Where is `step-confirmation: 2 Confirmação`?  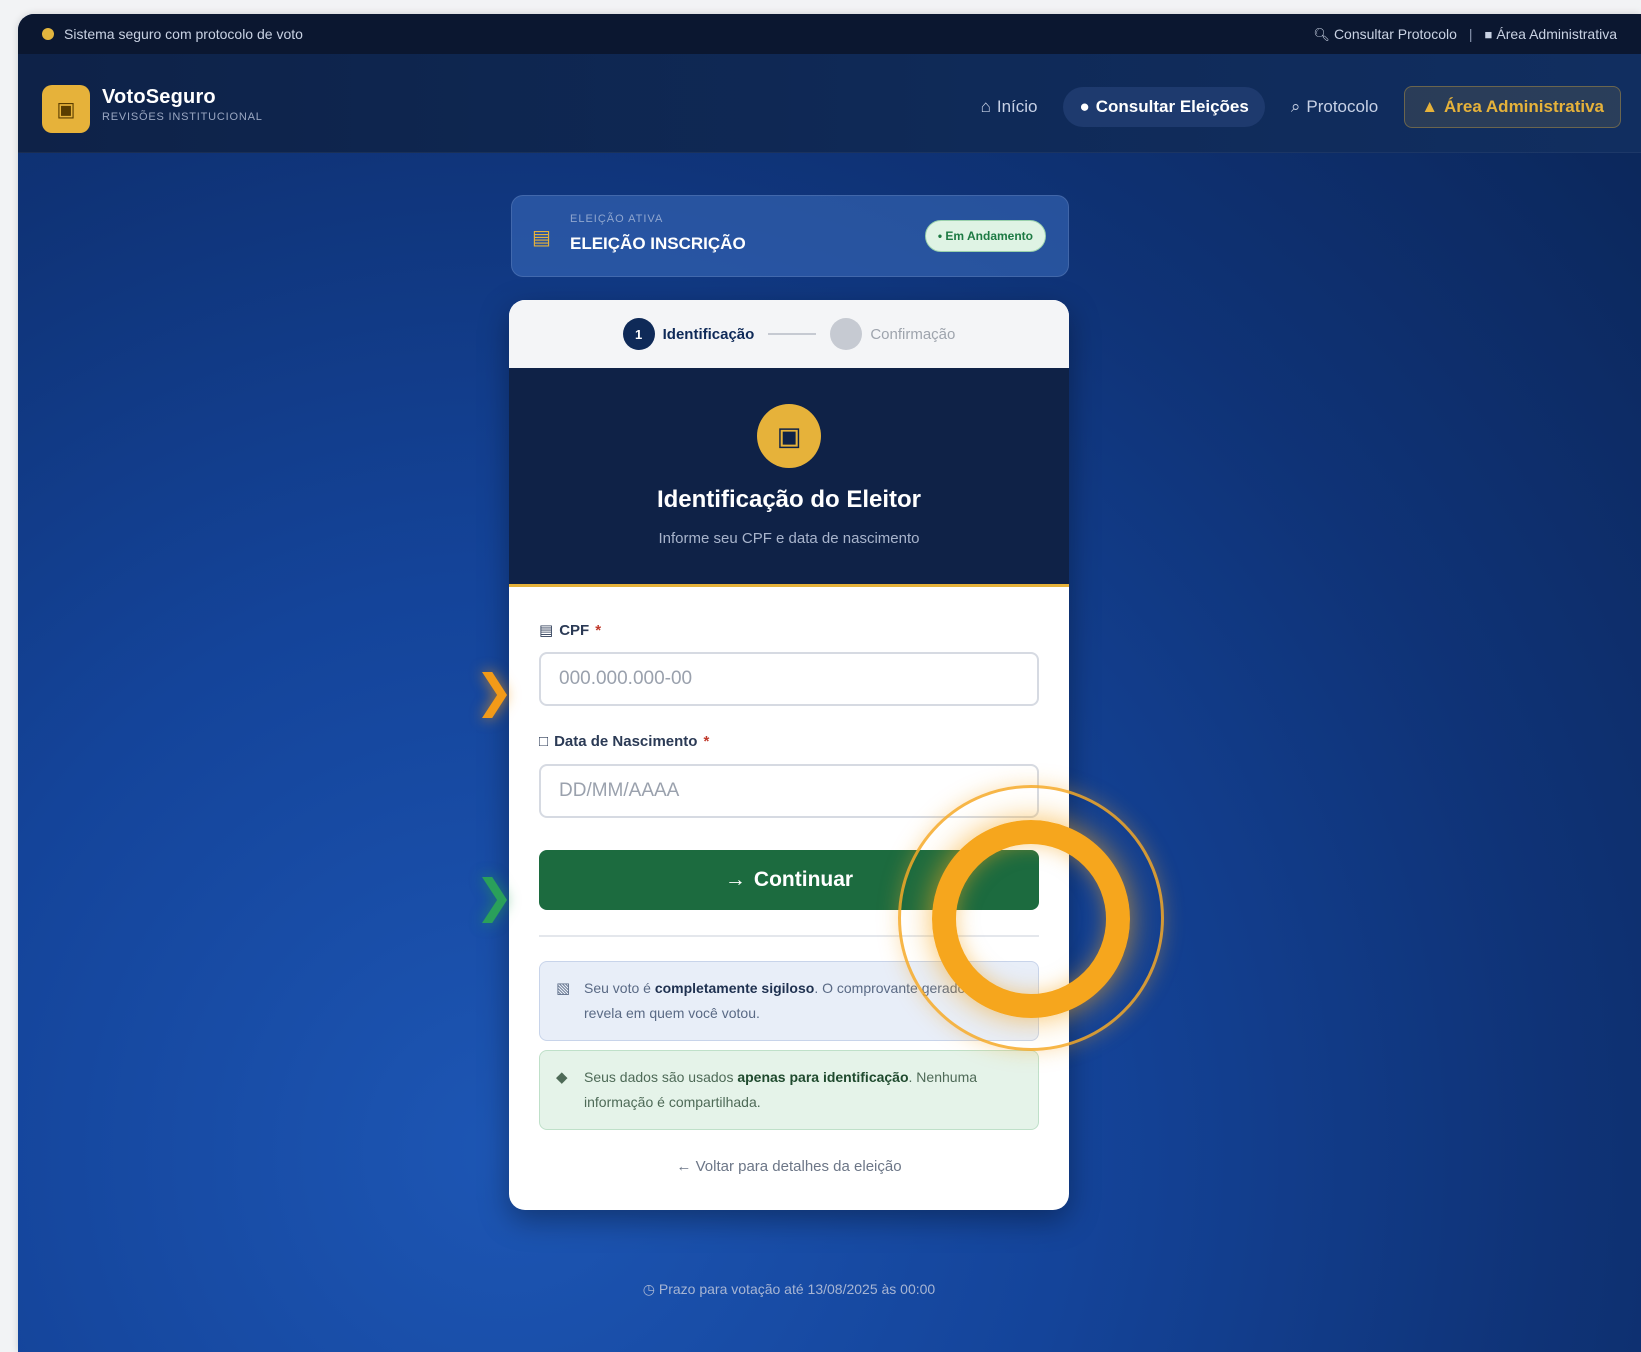 step-confirmation: 2 Confirmação is located at coordinates (892, 334).